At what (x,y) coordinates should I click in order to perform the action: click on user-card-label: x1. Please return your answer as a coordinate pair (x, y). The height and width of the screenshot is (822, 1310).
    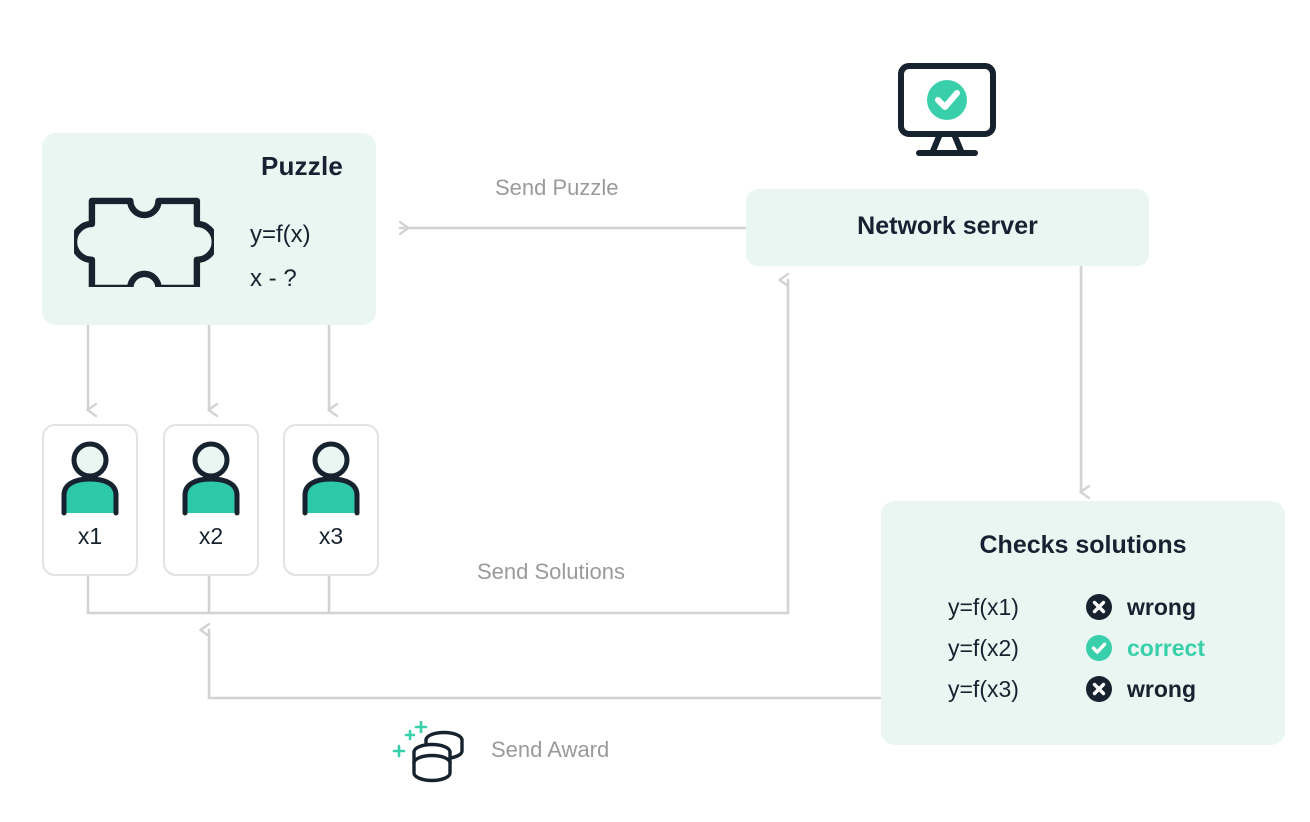
    Looking at the image, I should click on (90, 536).